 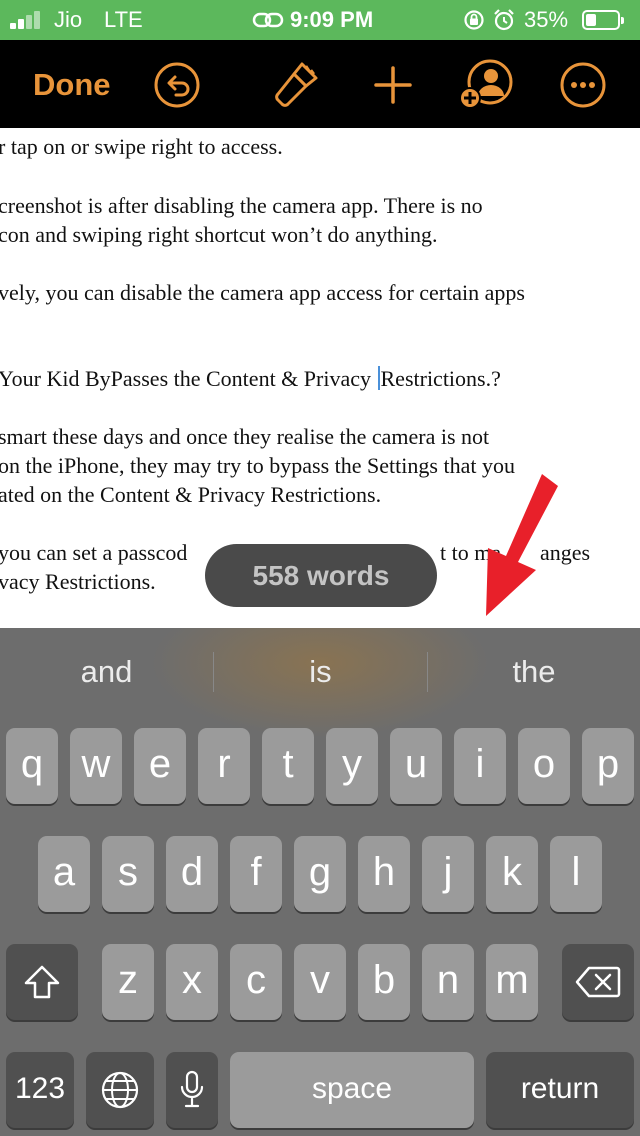 What do you see at coordinates (608, 766) in the screenshot?
I see `key-p: p` at bounding box center [608, 766].